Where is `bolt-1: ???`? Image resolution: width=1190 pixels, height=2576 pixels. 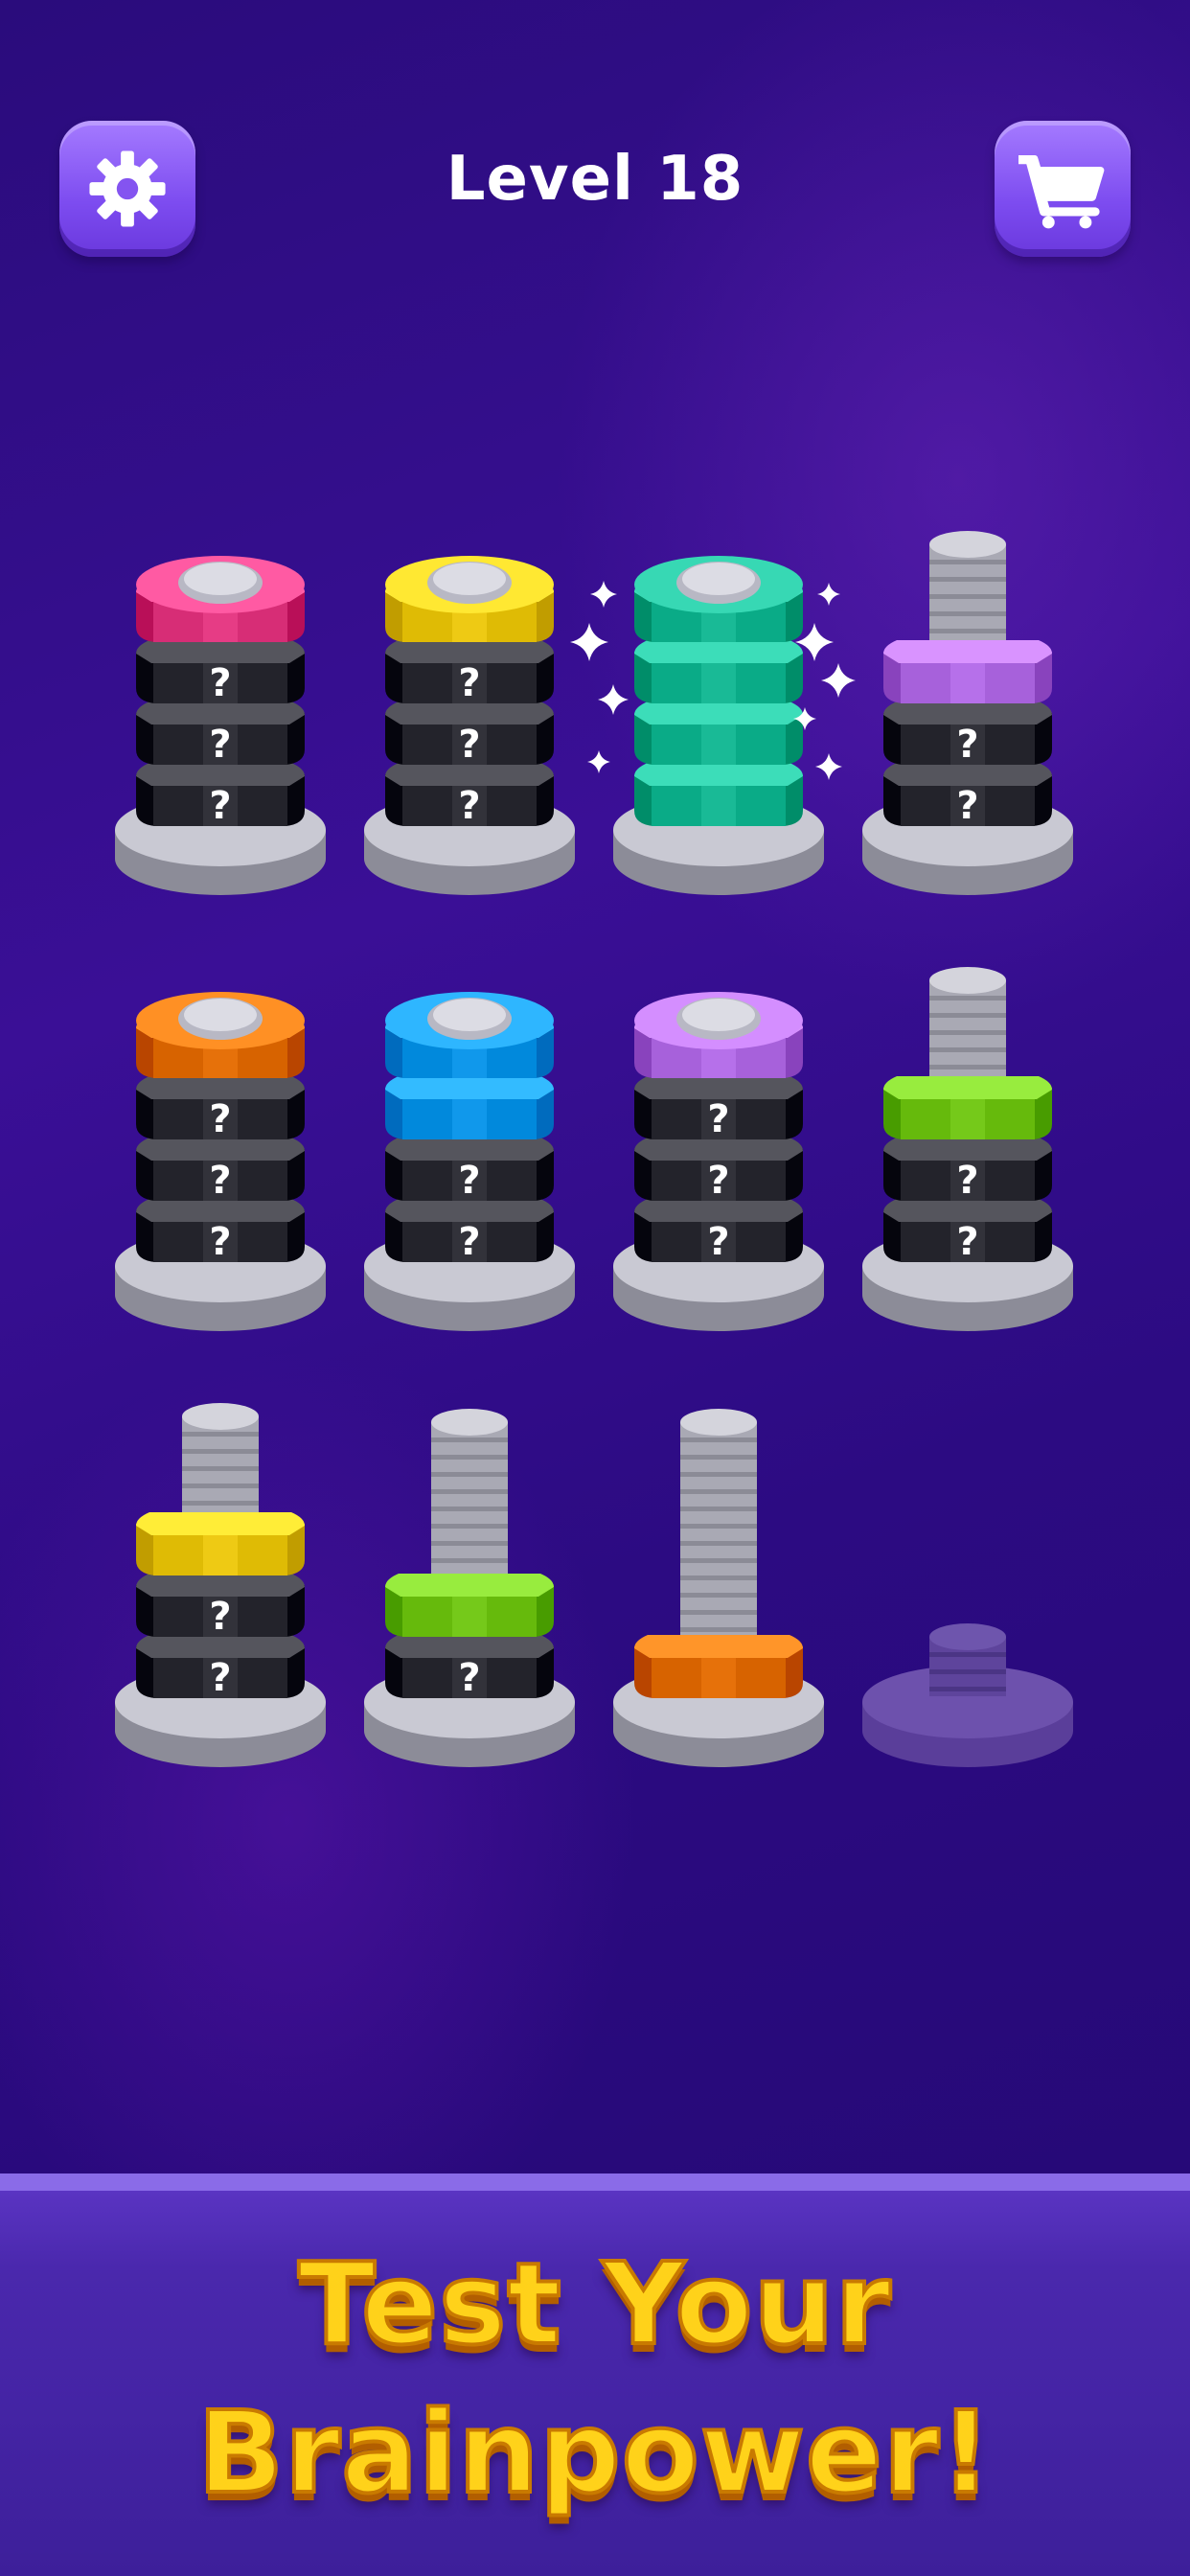 bolt-1: ??? is located at coordinates (221, 725).